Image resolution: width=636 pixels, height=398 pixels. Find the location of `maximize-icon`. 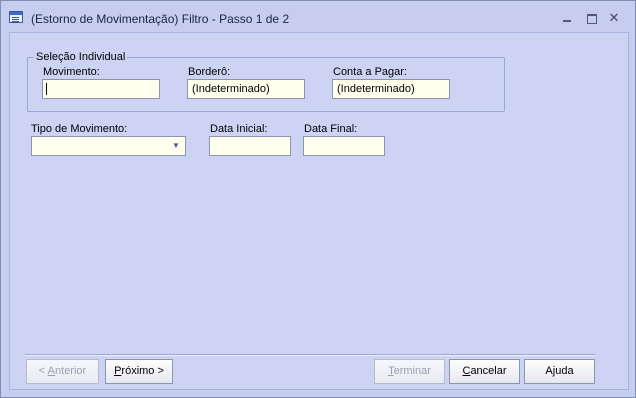

maximize-icon is located at coordinates (591, 18).